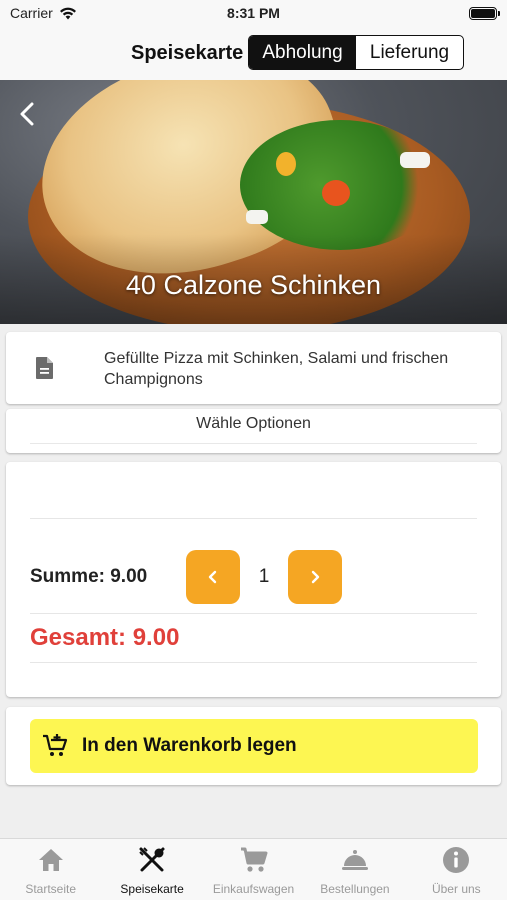 The width and height of the screenshot is (507, 900). I want to click on document-icon, so click(44, 368).